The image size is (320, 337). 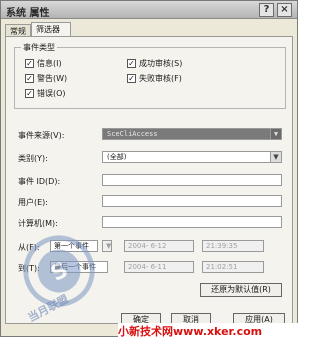 I want to click on event-source-dropdown: SceCliAccess ▼, so click(x=192, y=134).